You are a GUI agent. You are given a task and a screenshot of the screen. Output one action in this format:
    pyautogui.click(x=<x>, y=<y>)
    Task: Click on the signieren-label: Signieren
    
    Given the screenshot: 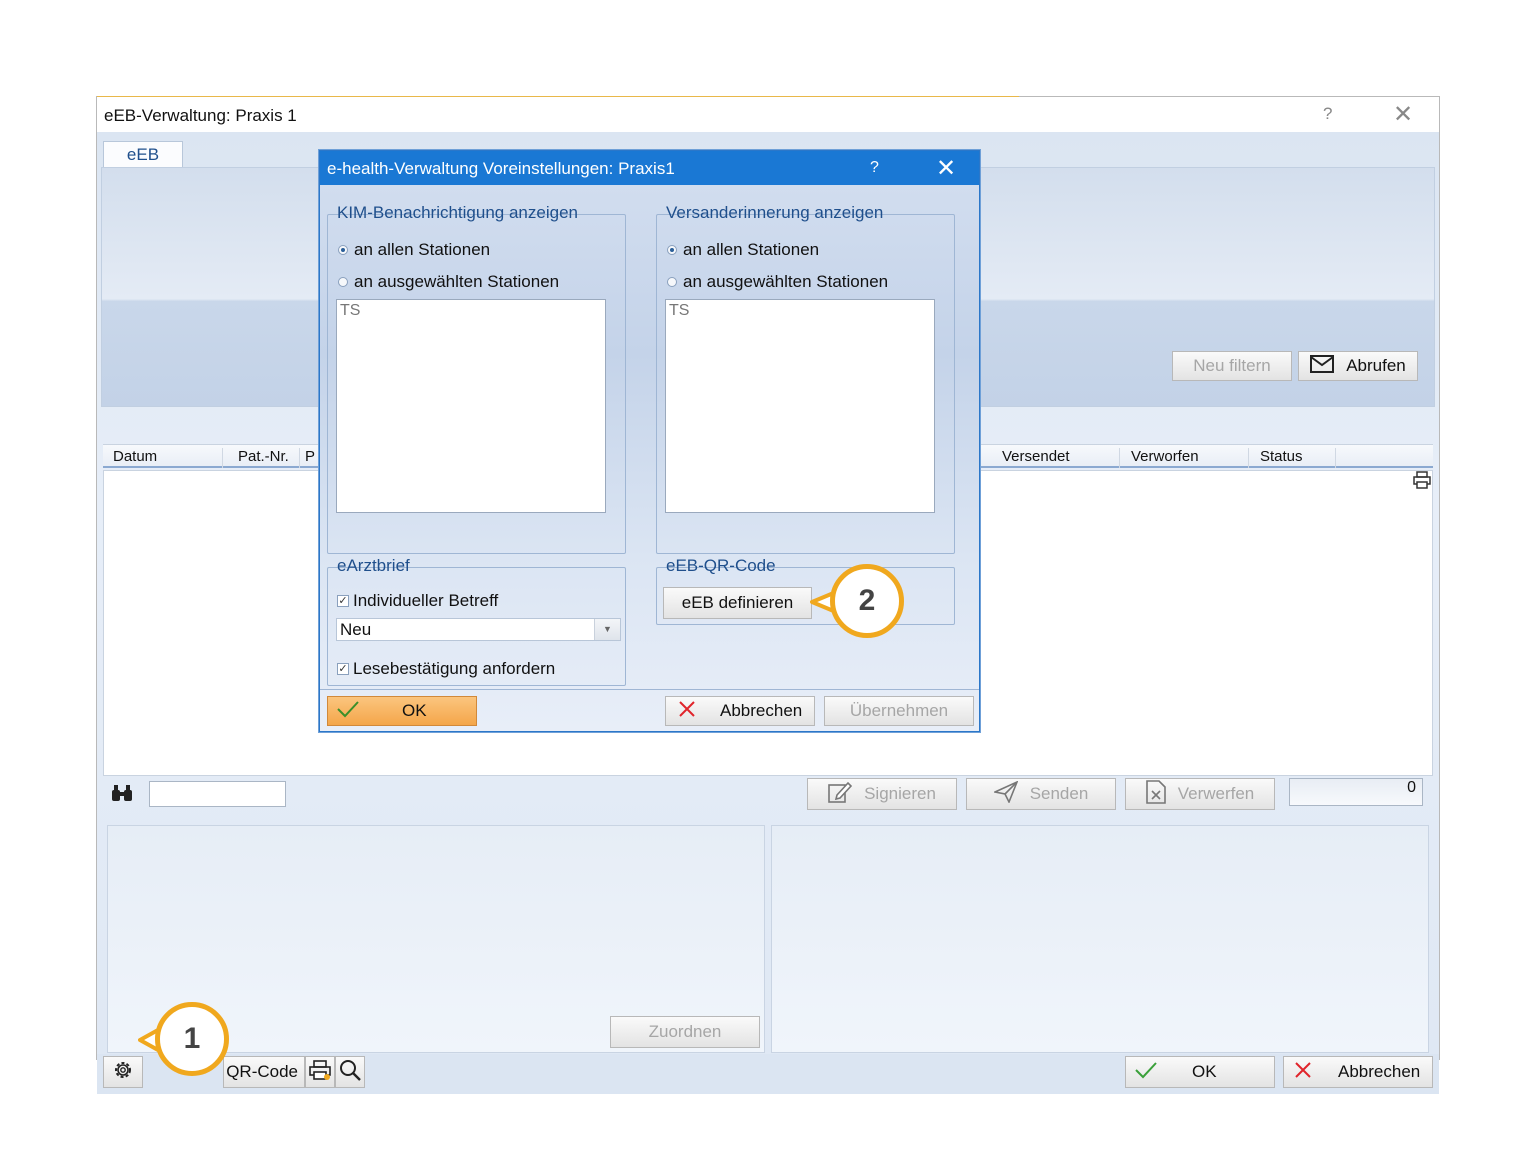 What is the action you would take?
    pyautogui.click(x=900, y=793)
    